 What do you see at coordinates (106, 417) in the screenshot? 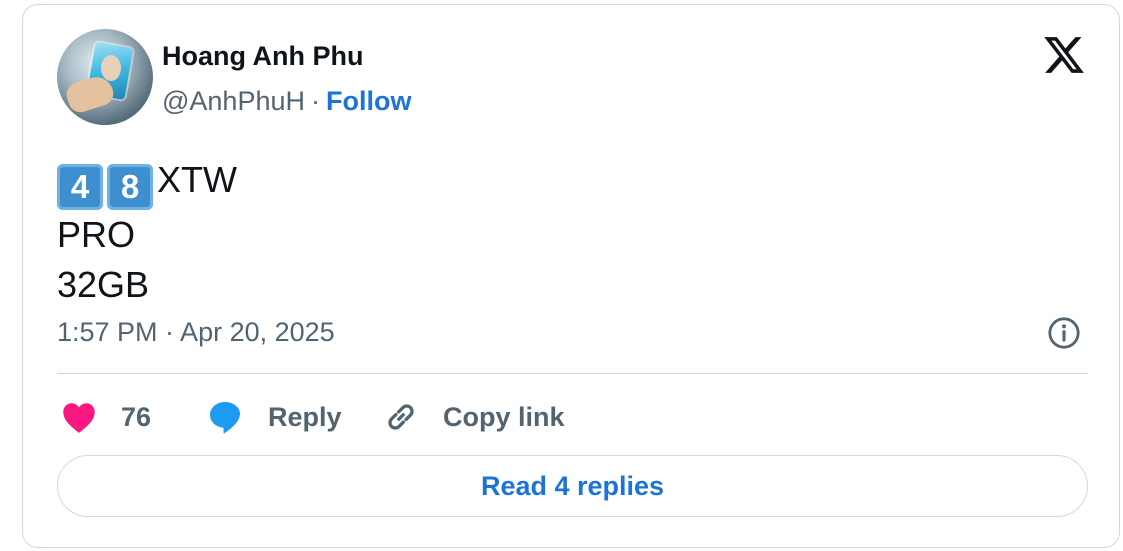
I see `like-button: 76` at bounding box center [106, 417].